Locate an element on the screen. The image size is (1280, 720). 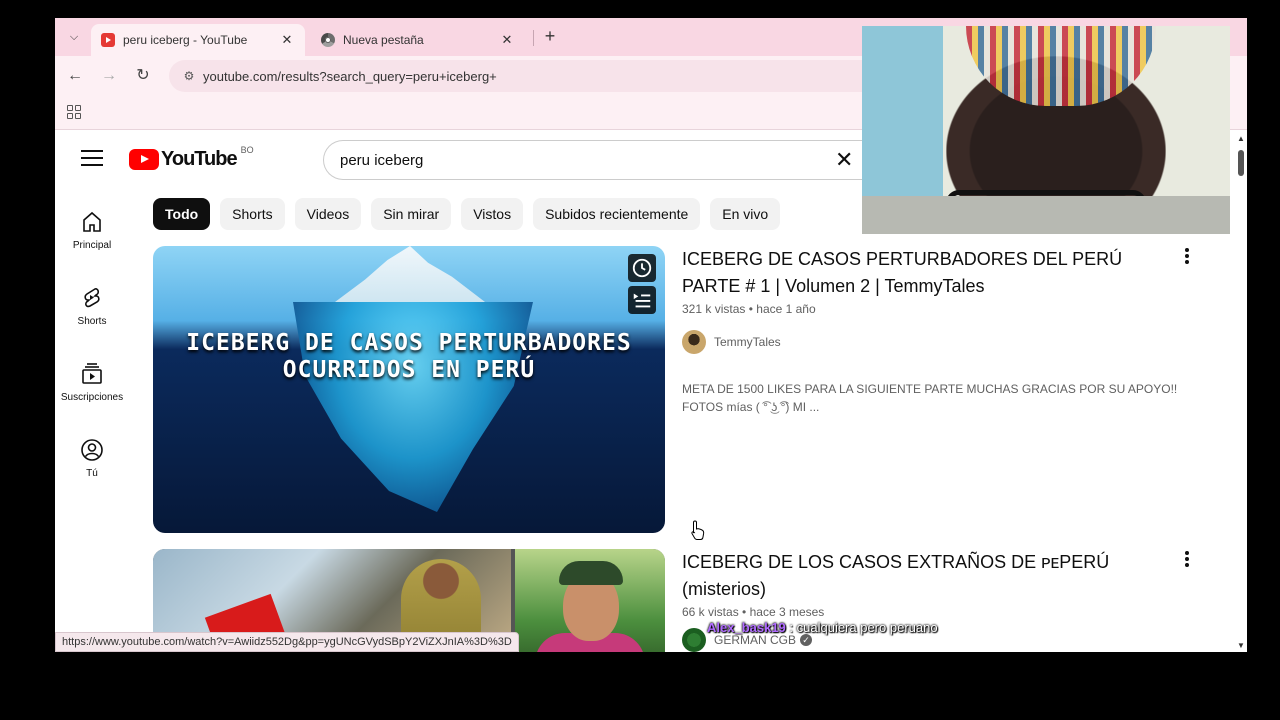
scrollbar-thumb is located at coordinates (1241, 163).